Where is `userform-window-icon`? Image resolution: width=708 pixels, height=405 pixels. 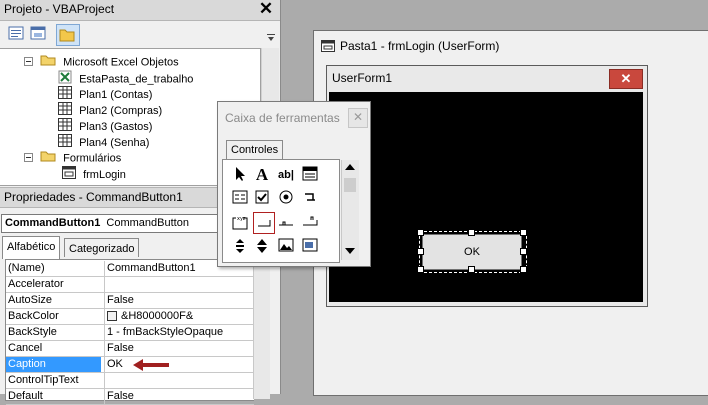 userform-window-icon is located at coordinates (328, 47).